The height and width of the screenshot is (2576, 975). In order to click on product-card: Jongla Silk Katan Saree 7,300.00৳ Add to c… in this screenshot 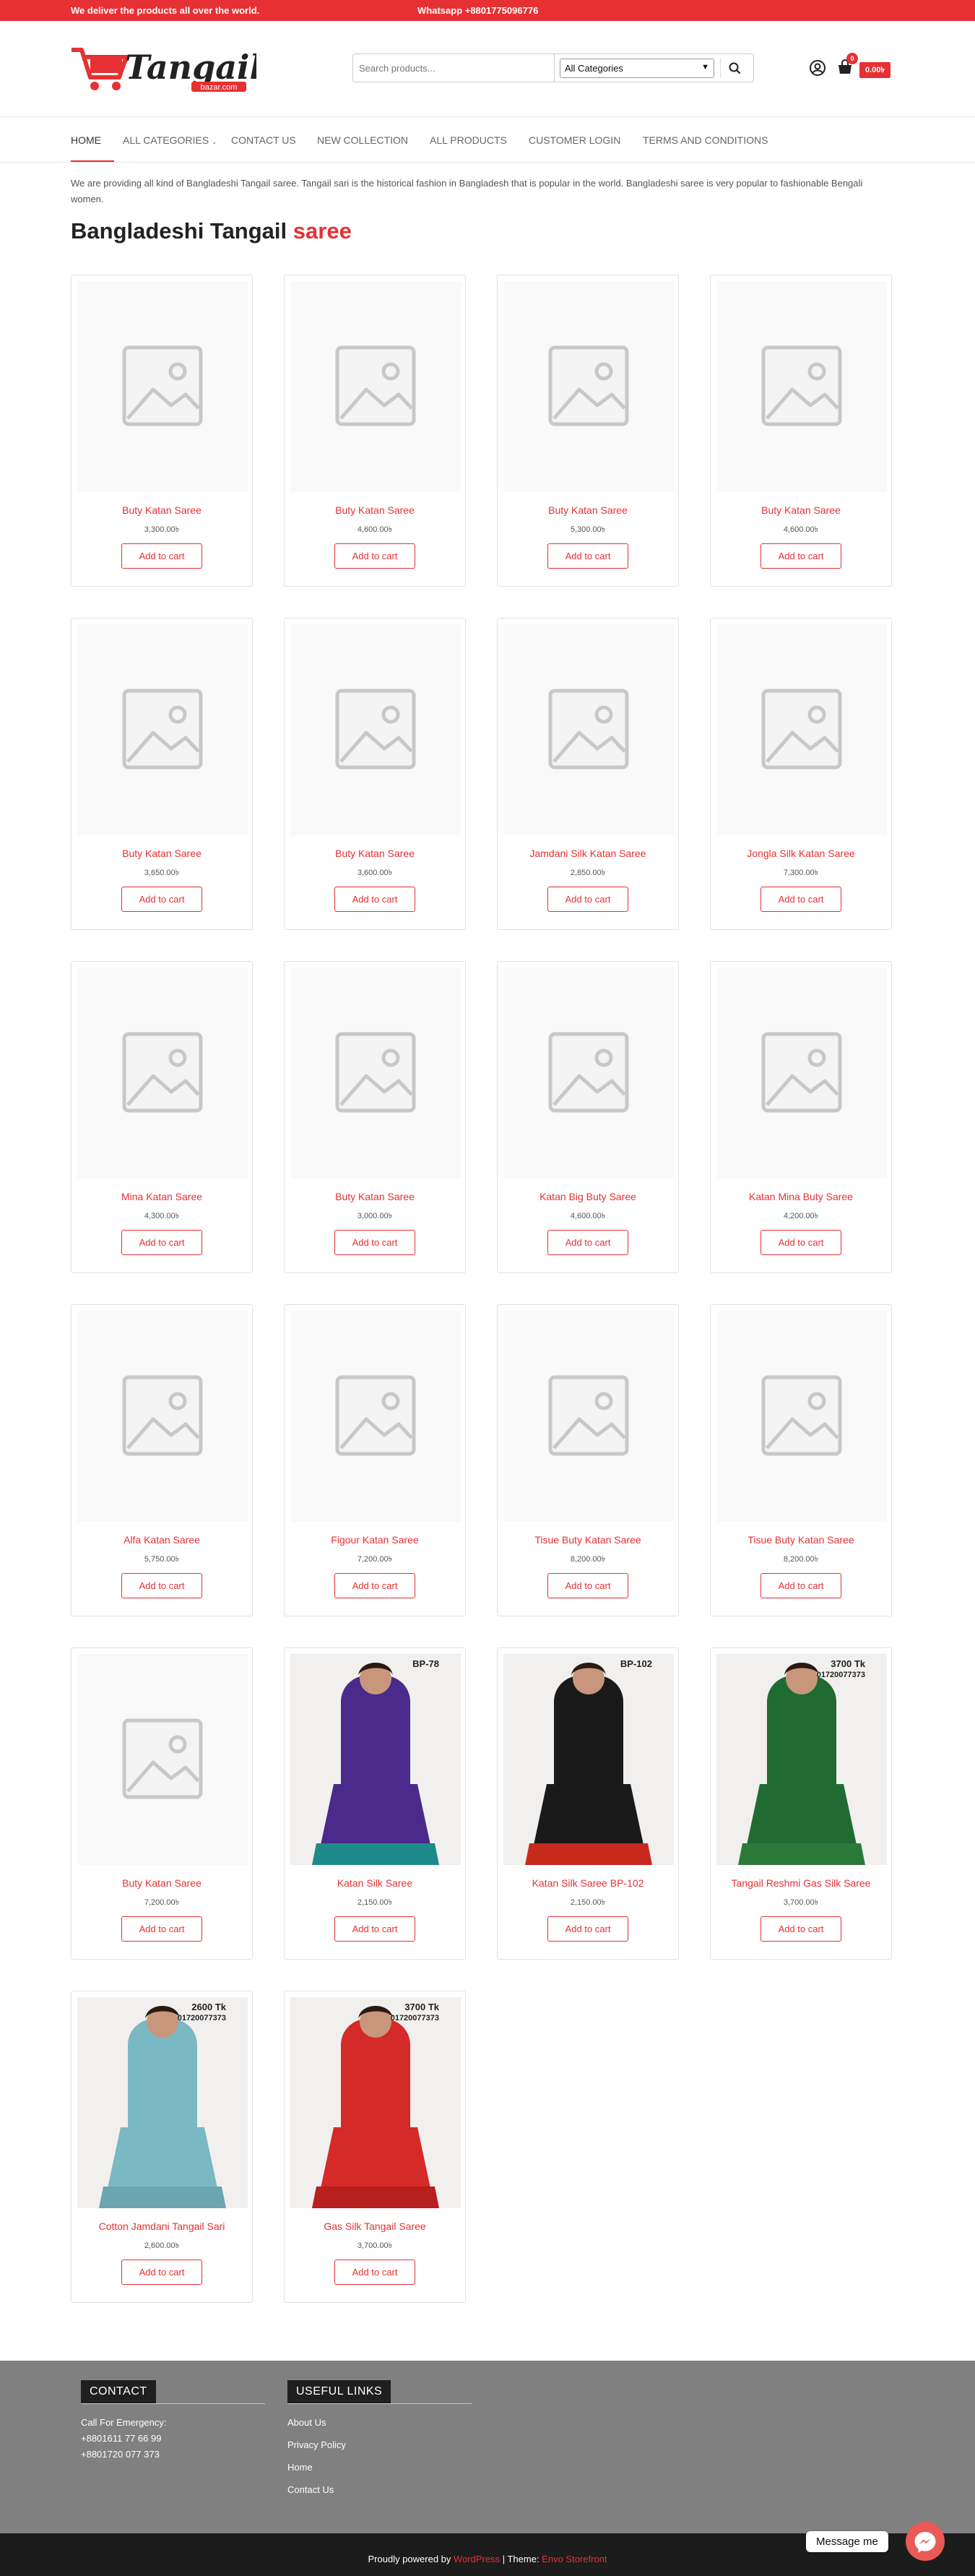, I will do `click(801, 774)`.